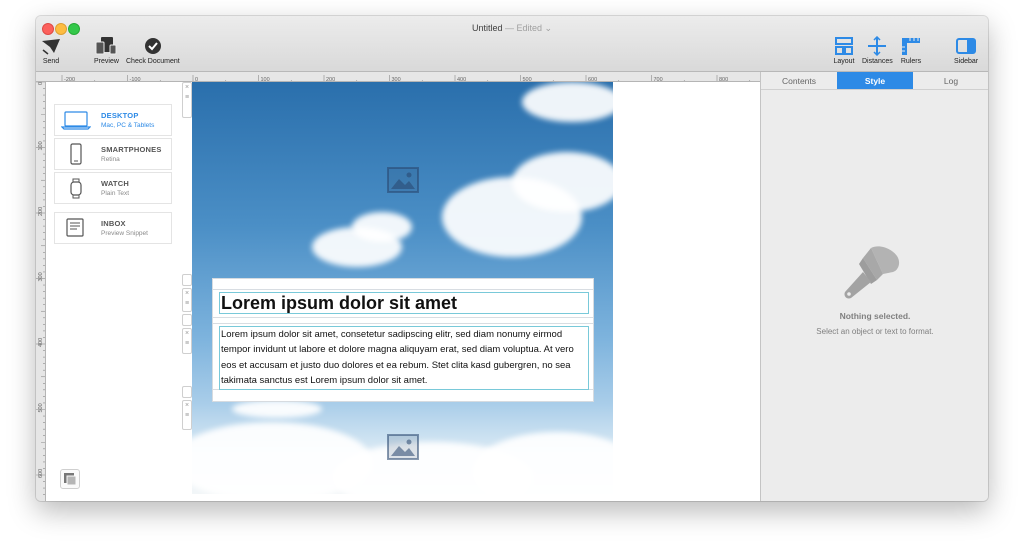 The width and height of the screenshot is (1024, 553). What do you see at coordinates (41, 211) in the screenshot?
I see `ruler-label: 200` at bounding box center [41, 211].